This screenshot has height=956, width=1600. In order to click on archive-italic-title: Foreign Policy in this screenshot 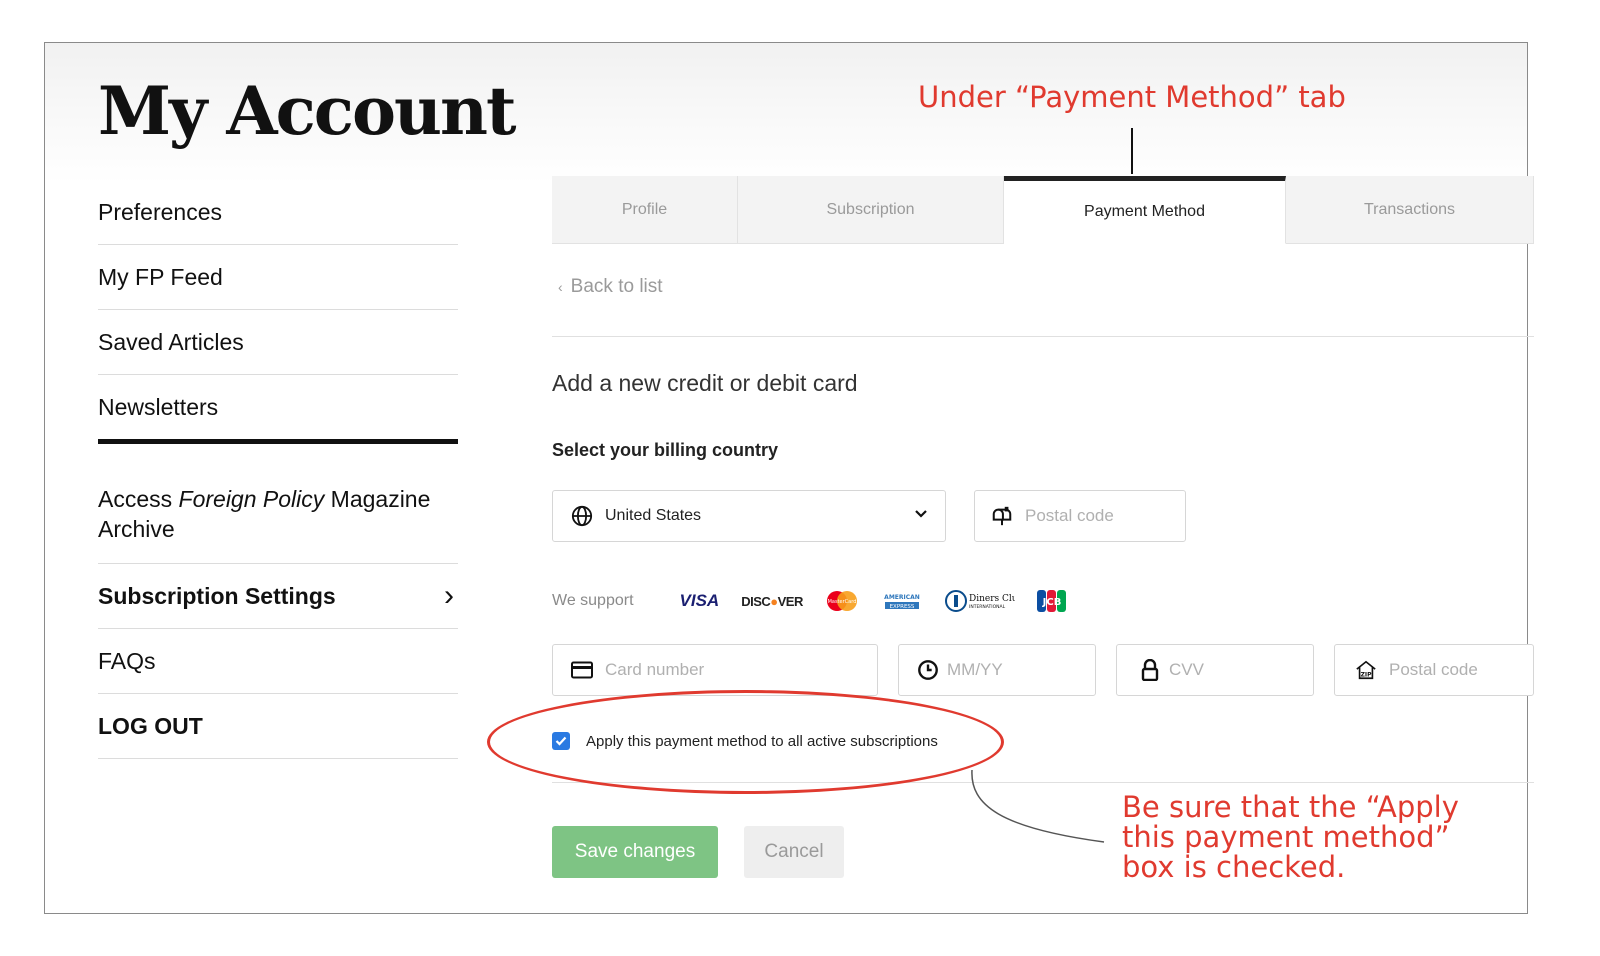, I will do `click(251, 498)`.